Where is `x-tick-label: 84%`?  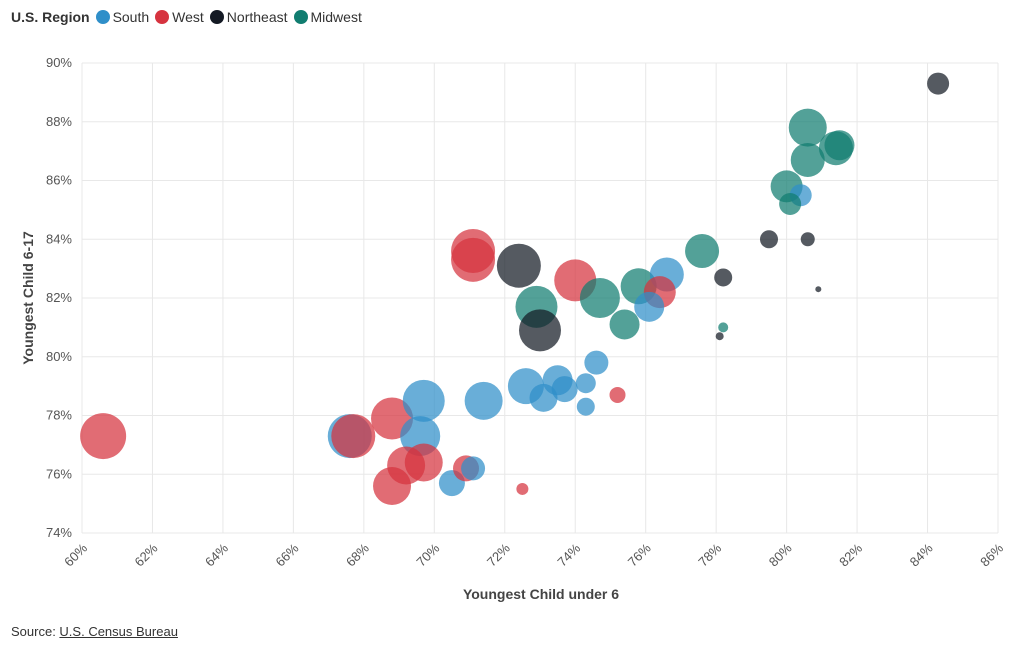
x-tick-label: 84% is located at coordinates (921, 554).